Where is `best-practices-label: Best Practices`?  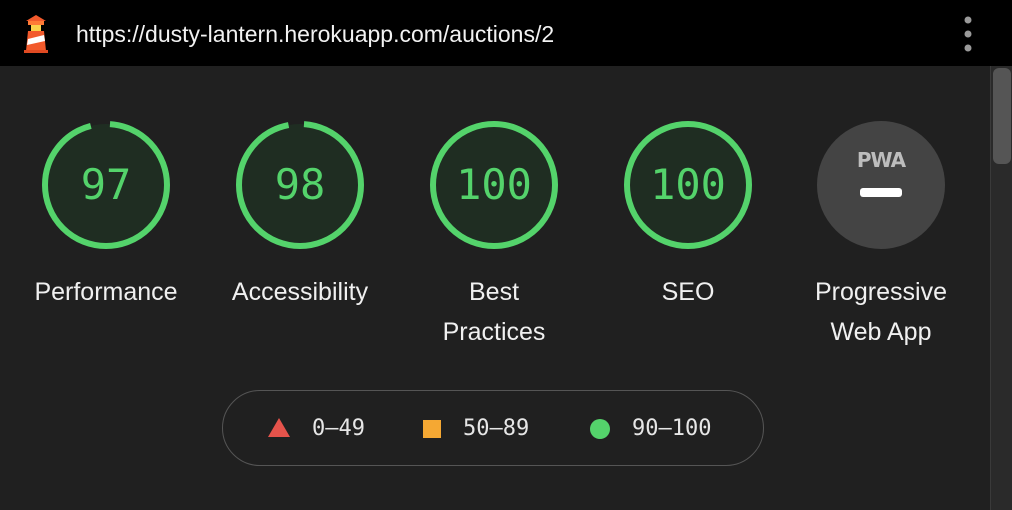 best-practices-label: Best Practices is located at coordinates (494, 312).